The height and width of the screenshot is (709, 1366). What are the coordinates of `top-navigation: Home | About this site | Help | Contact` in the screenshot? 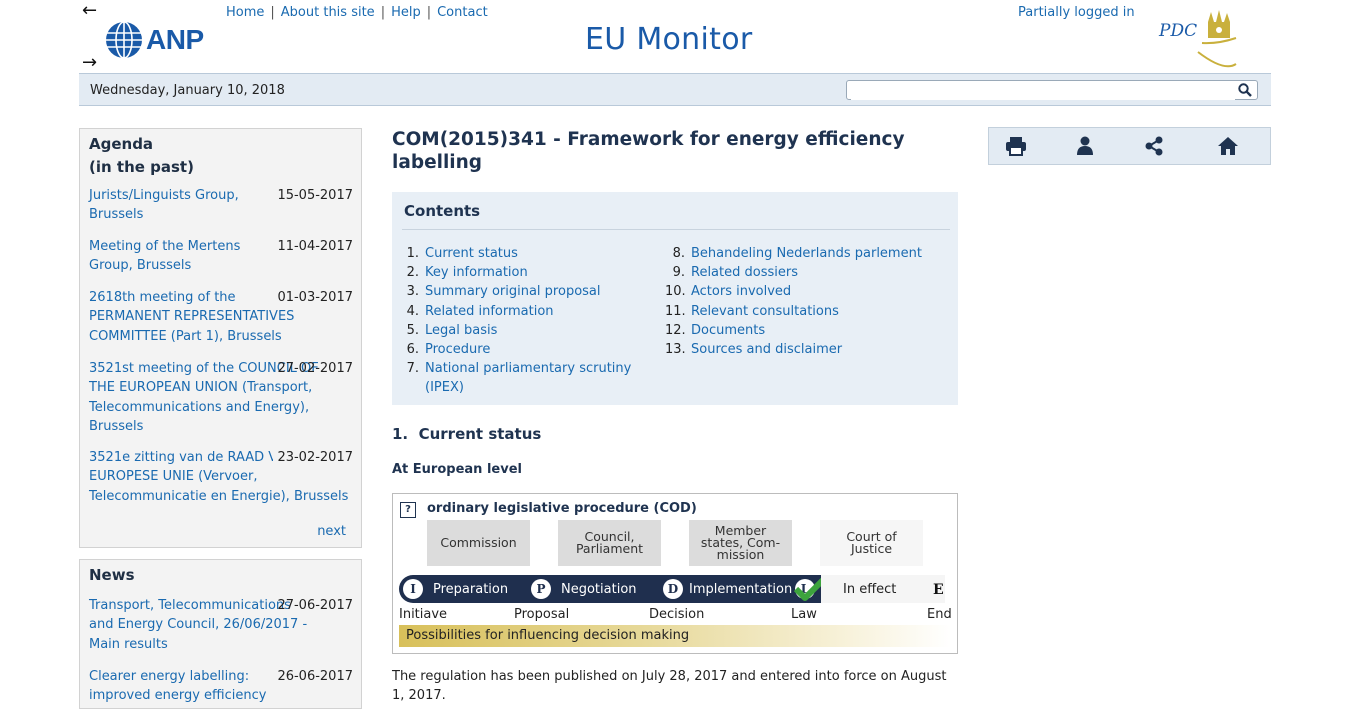 It's located at (357, 12).